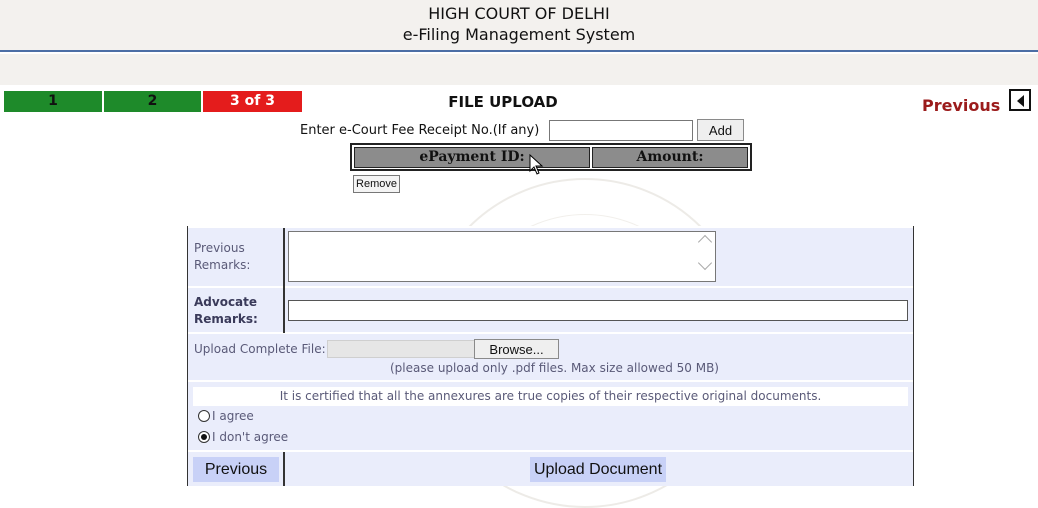 The height and width of the screenshot is (508, 1038). Describe the element at coordinates (519, 34) in the screenshot. I see `system-subtitle: e-Filing Management System` at that location.